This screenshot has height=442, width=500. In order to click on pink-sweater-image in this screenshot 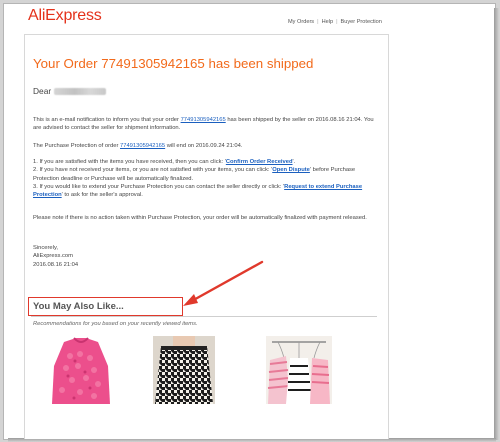, I will do `click(81, 370)`.